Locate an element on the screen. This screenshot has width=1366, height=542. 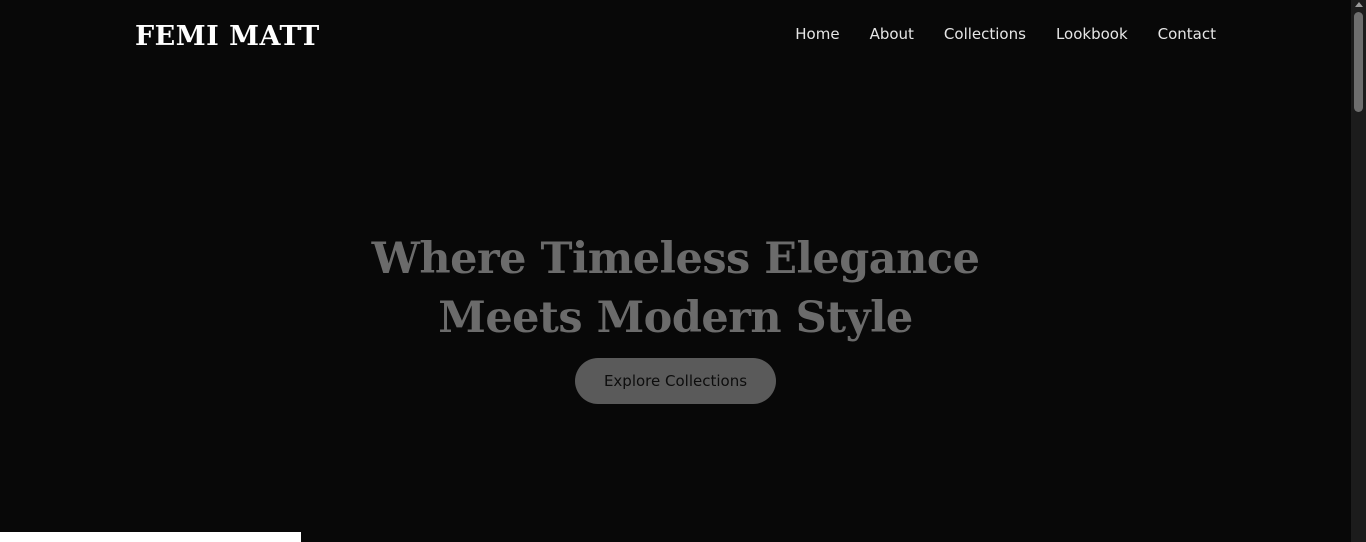
nav-link-collections: Collections is located at coordinates (985, 34).